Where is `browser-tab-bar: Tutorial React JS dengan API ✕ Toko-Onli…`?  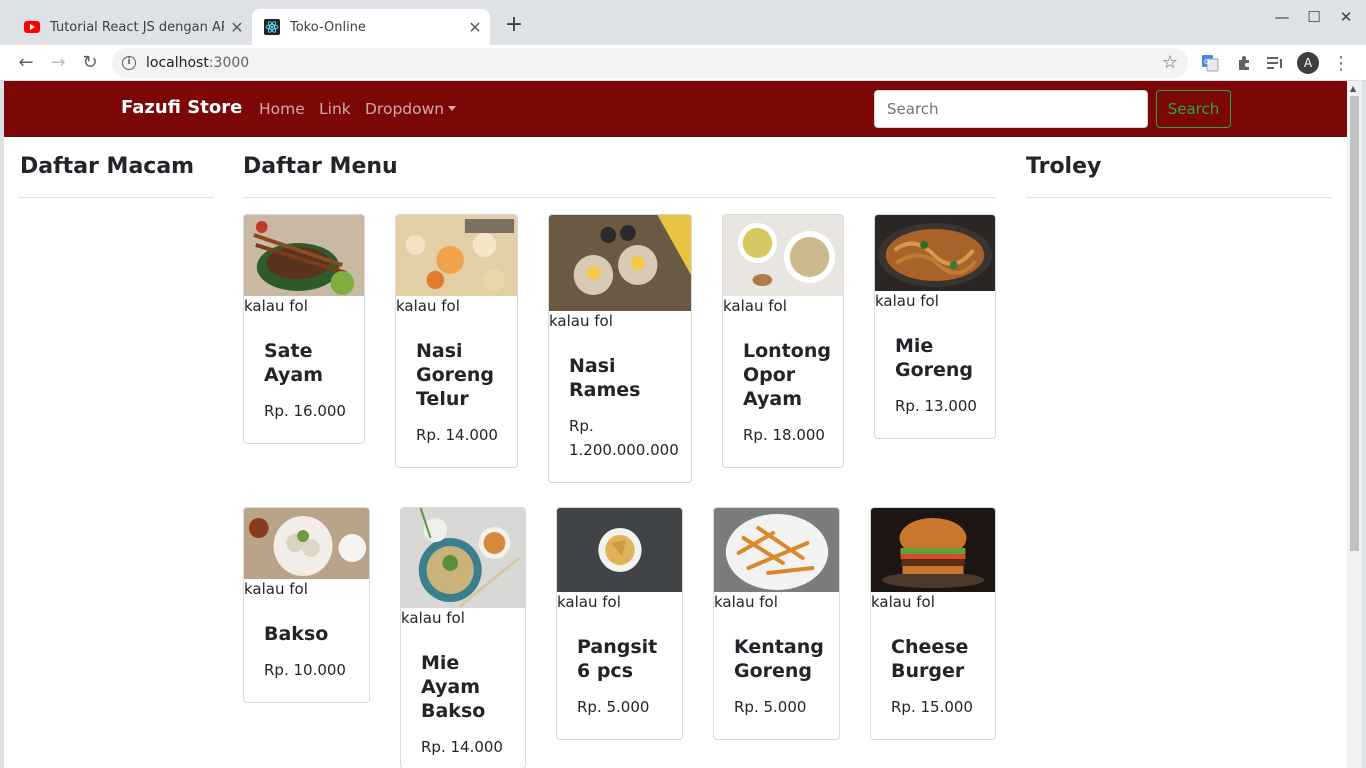
browser-tab-bar: Tutorial React JS dengan API ✕ Toko-Onli… is located at coordinates (683, 22).